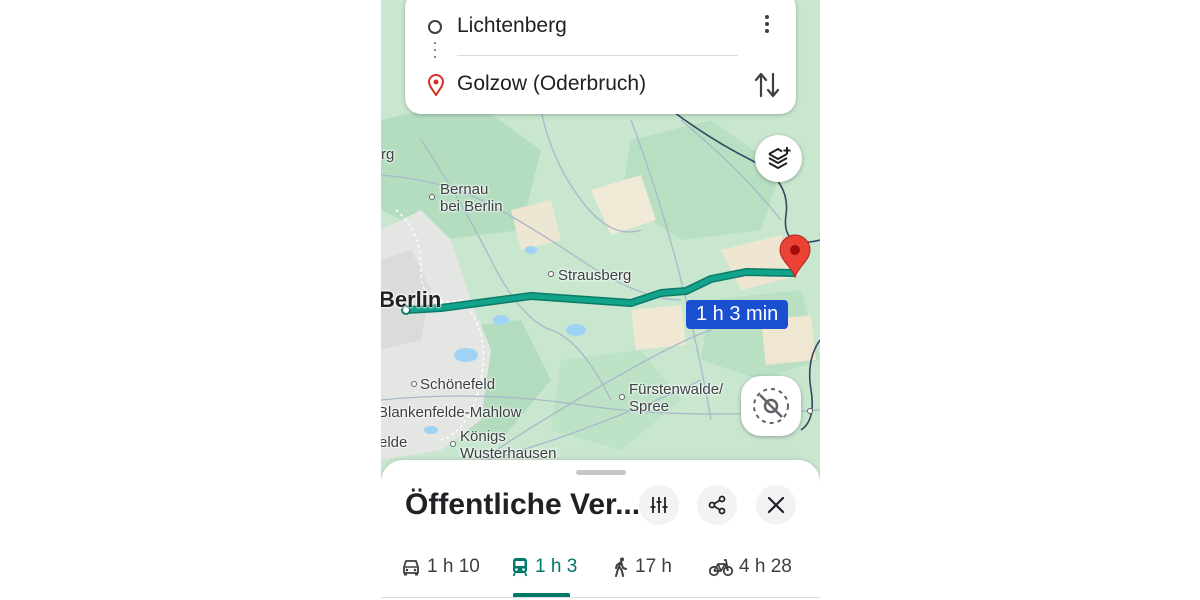 The width and height of the screenshot is (1200, 600). I want to click on map-label-strausberg: Strausberg, so click(594, 275).